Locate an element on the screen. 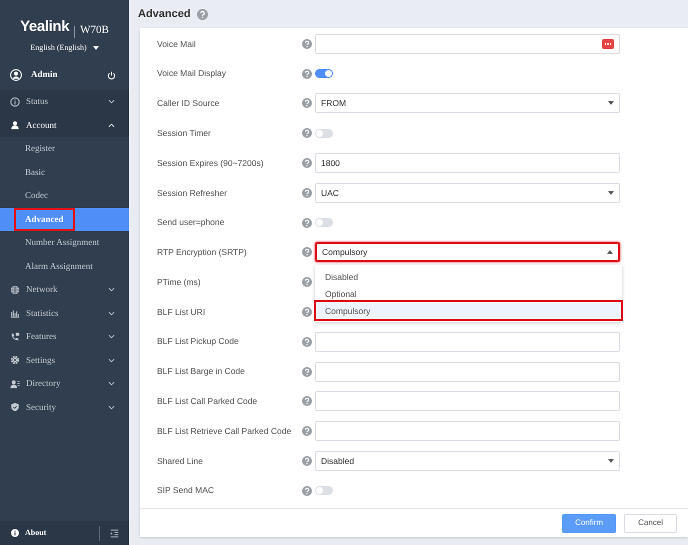  field-label: Send user=phone is located at coordinates (191, 223).